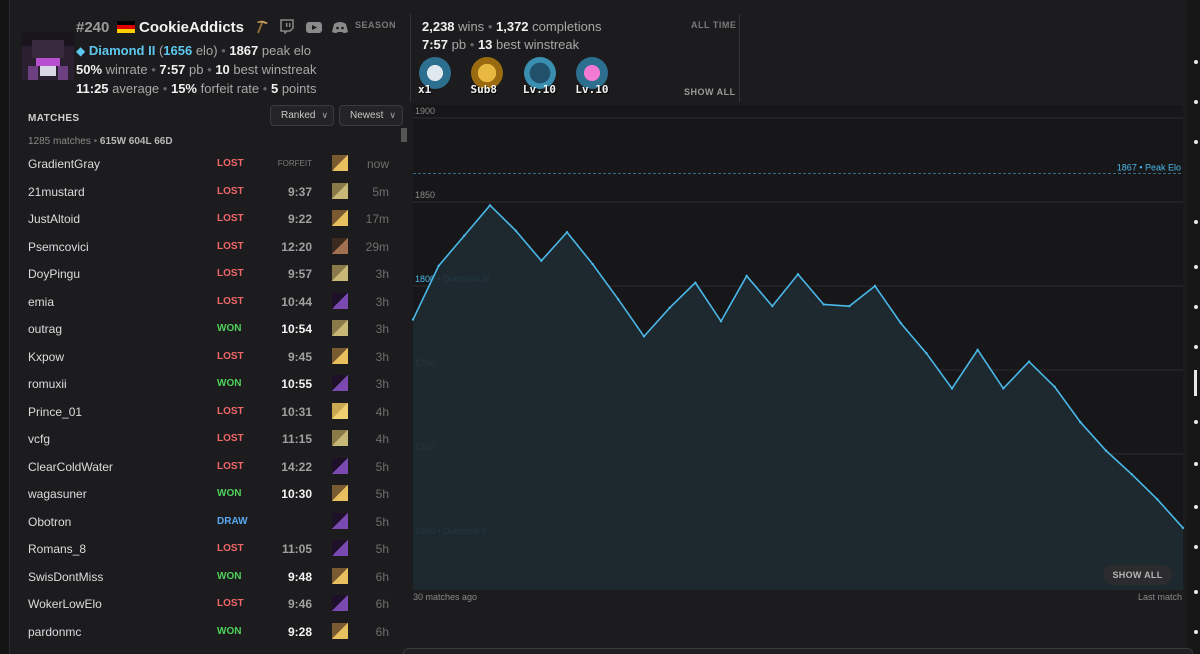  What do you see at coordinates (1195, 383) in the screenshot?
I see `scrollbar-thumb` at bounding box center [1195, 383].